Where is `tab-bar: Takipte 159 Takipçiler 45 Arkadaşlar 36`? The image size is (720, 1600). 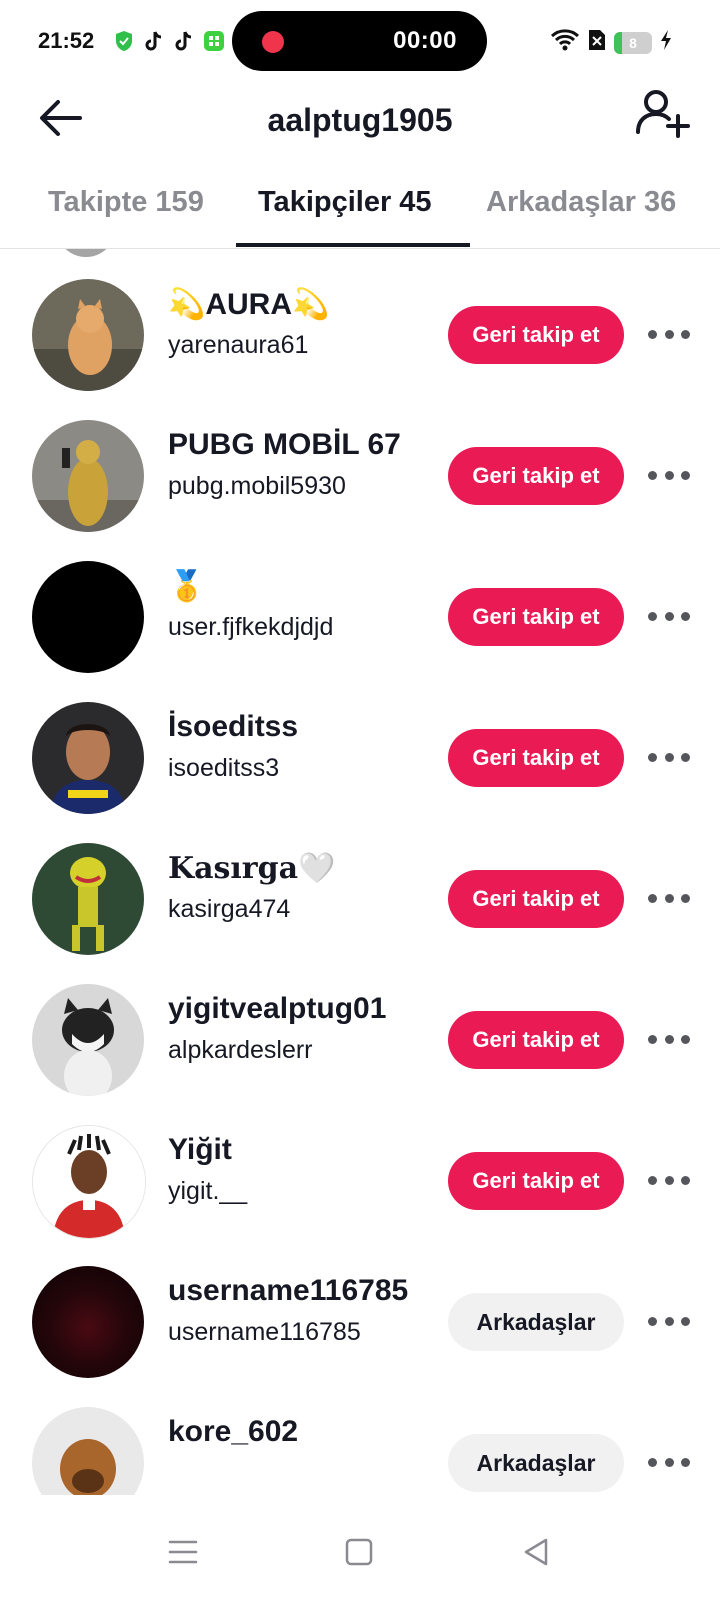
tab-bar: Takipte 159 Takipçiler 45 Arkadaşlar 36 is located at coordinates (360, 209).